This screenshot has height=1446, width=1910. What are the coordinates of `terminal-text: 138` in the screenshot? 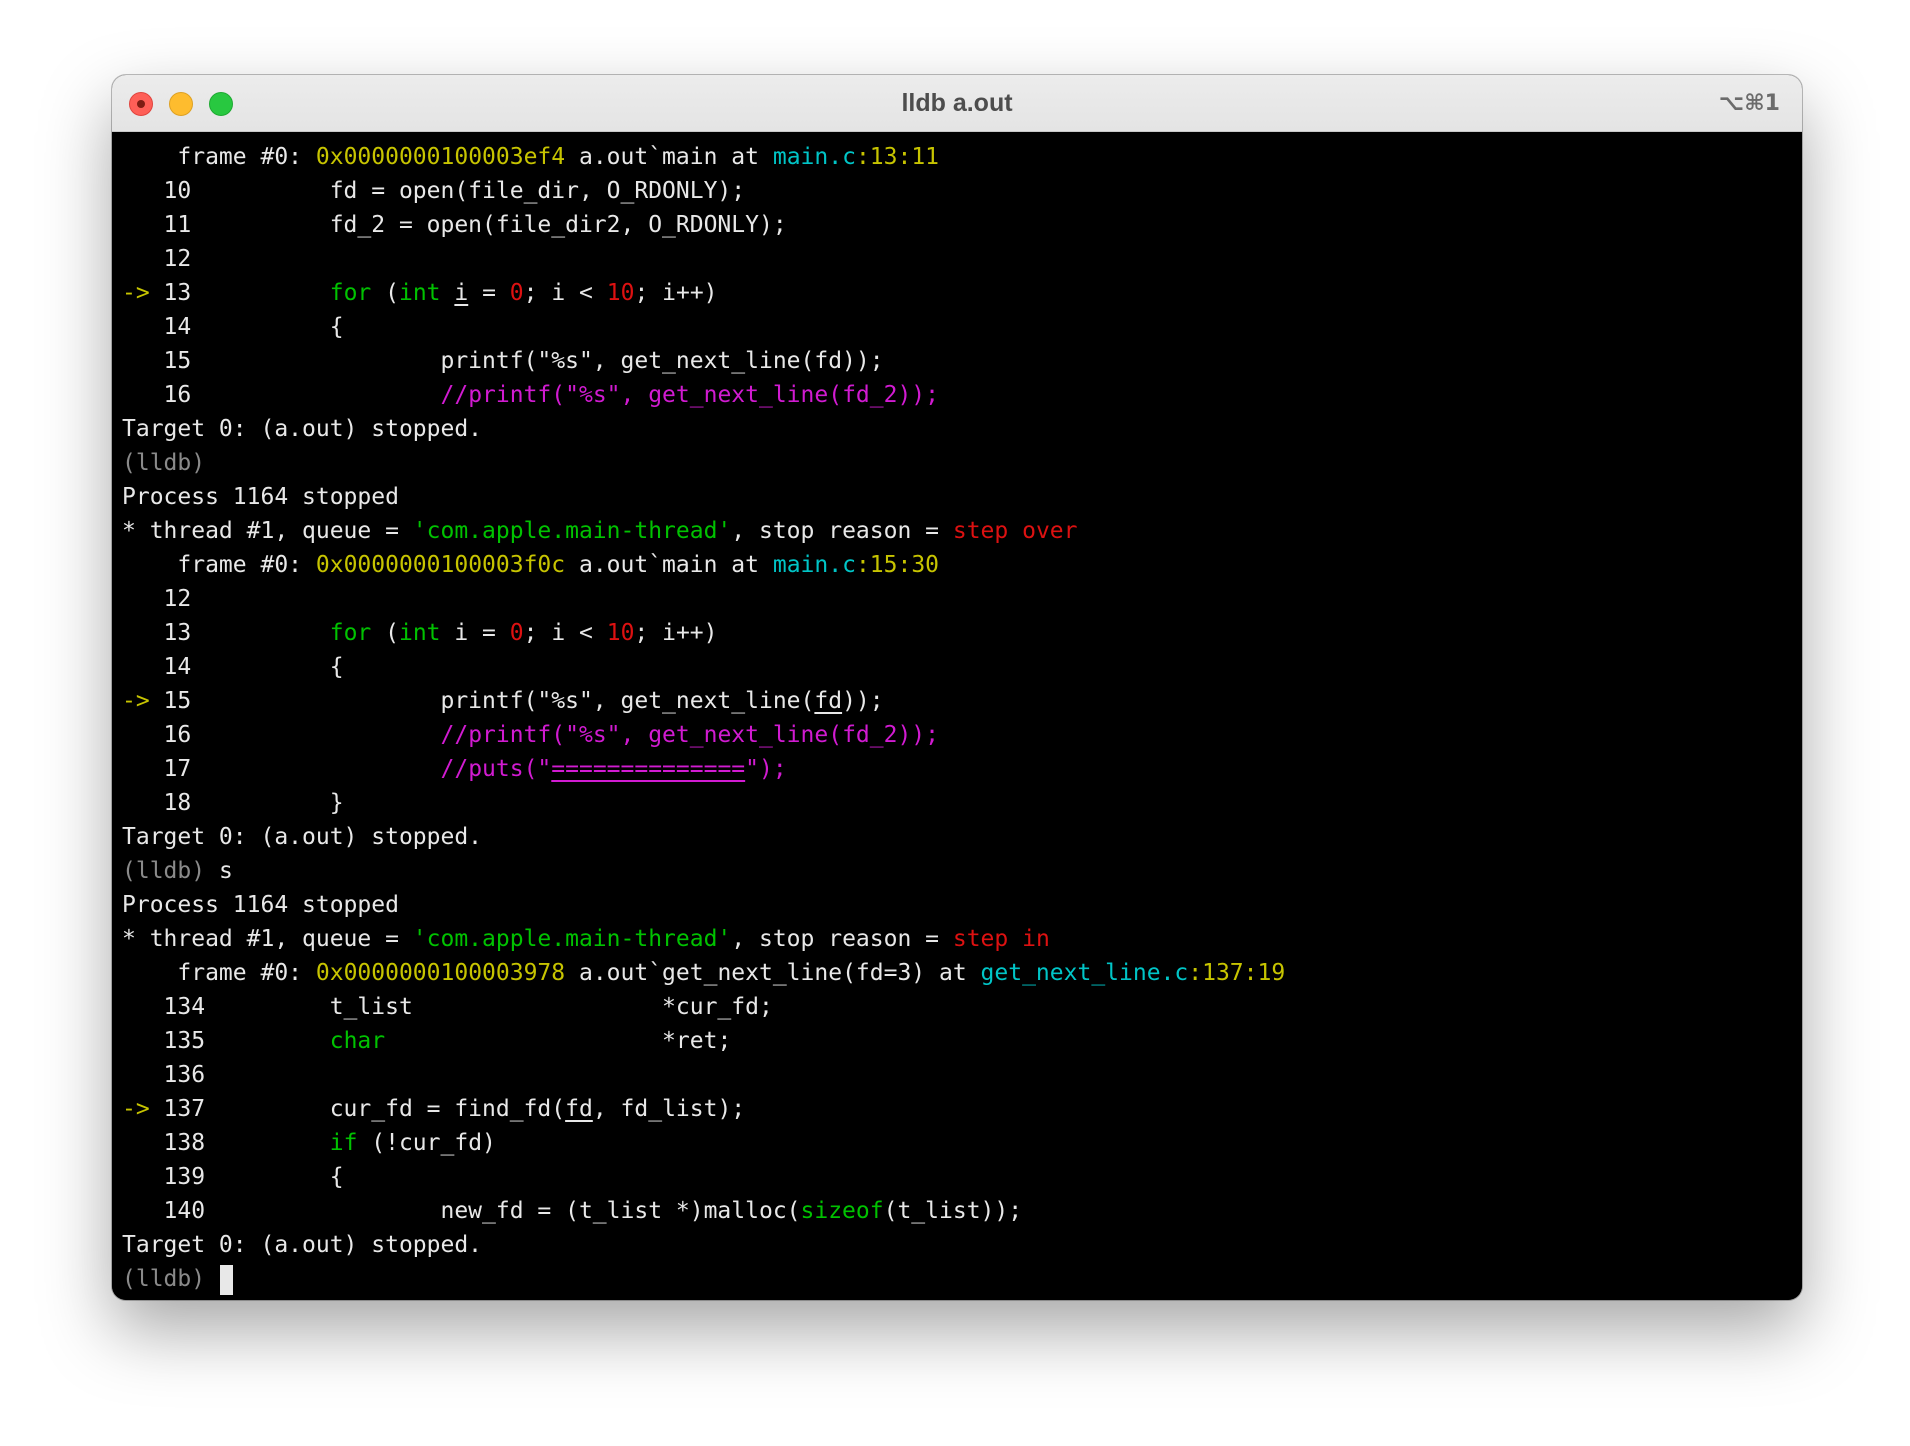 It's located at (226, 1143).